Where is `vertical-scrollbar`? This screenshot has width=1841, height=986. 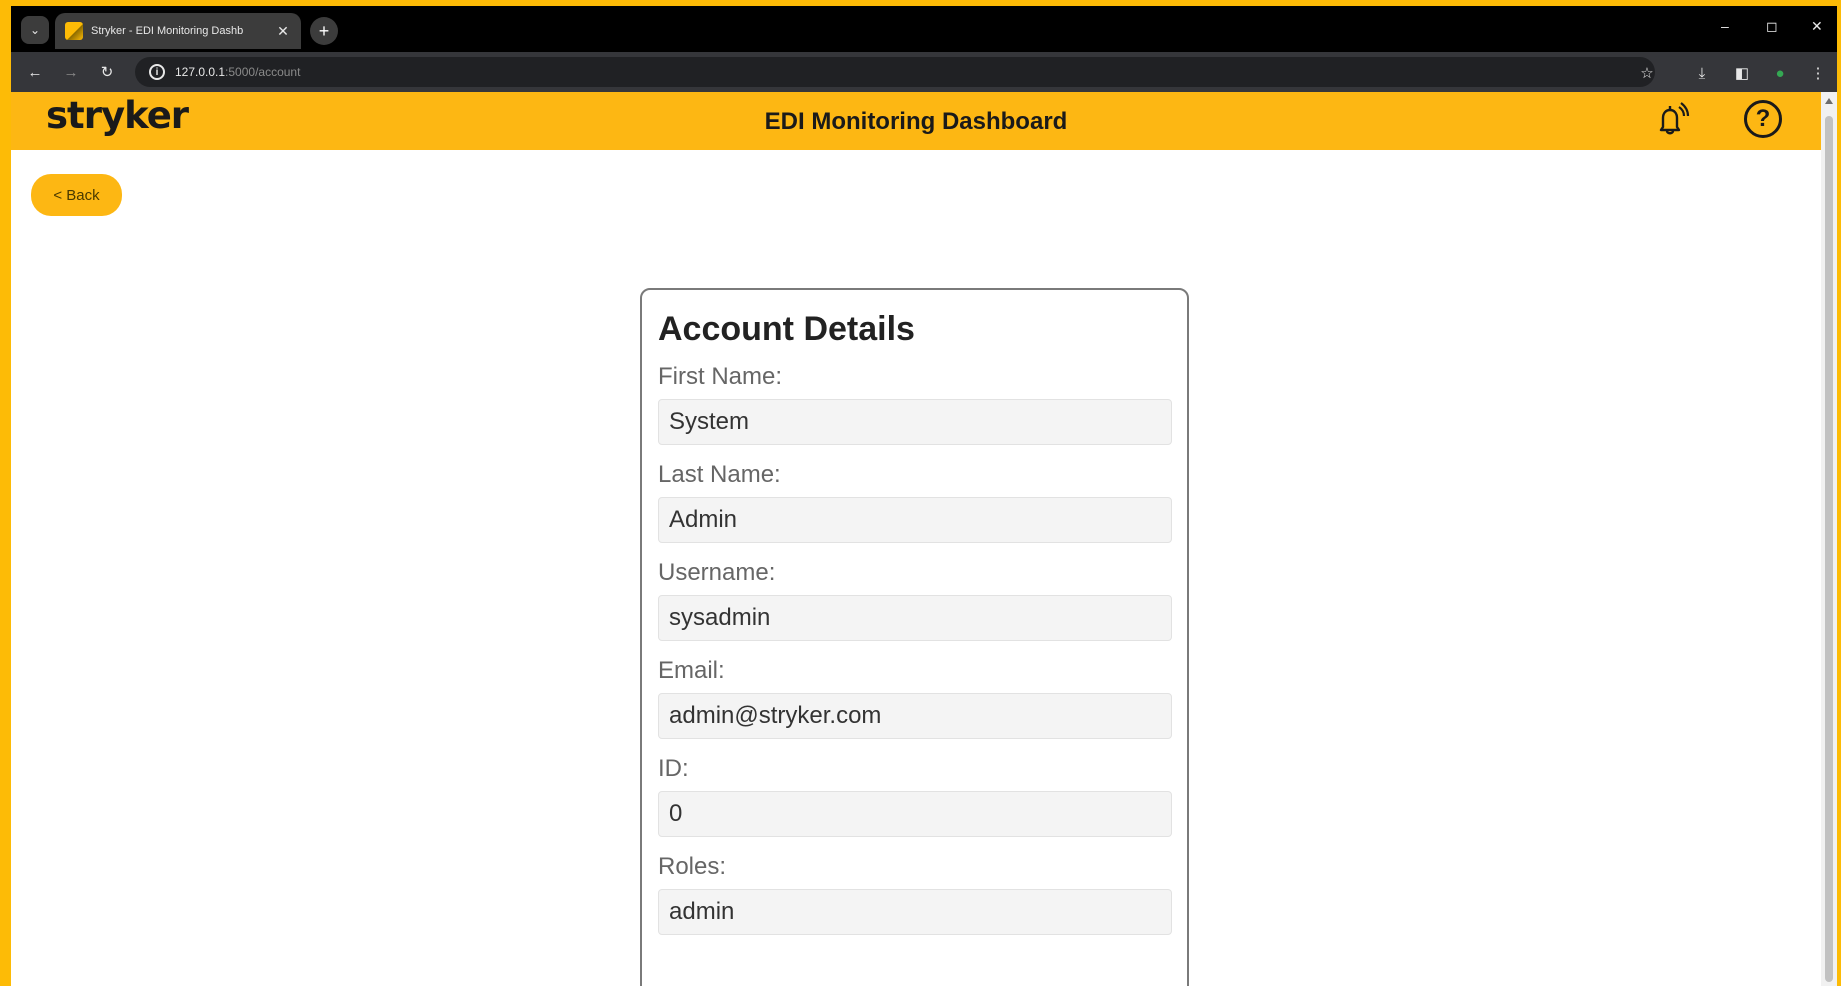
vertical-scrollbar is located at coordinates (1829, 539).